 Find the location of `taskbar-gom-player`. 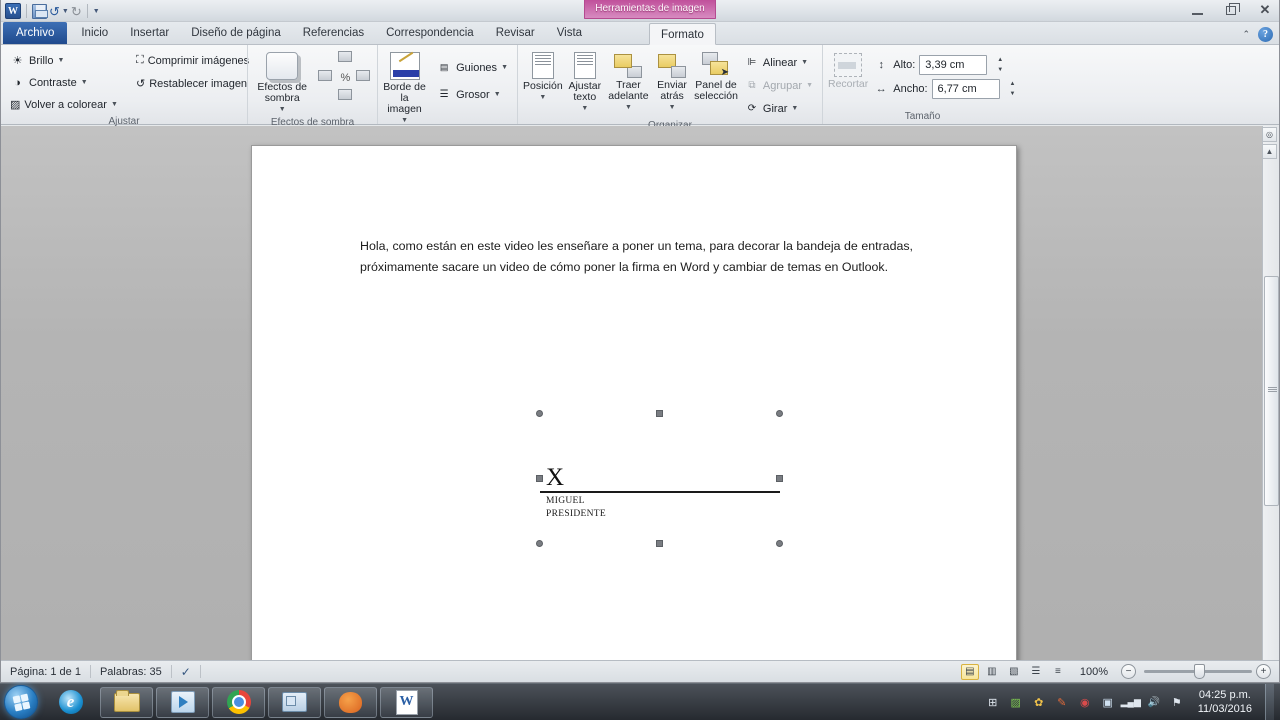

taskbar-gom-player is located at coordinates (350, 702).